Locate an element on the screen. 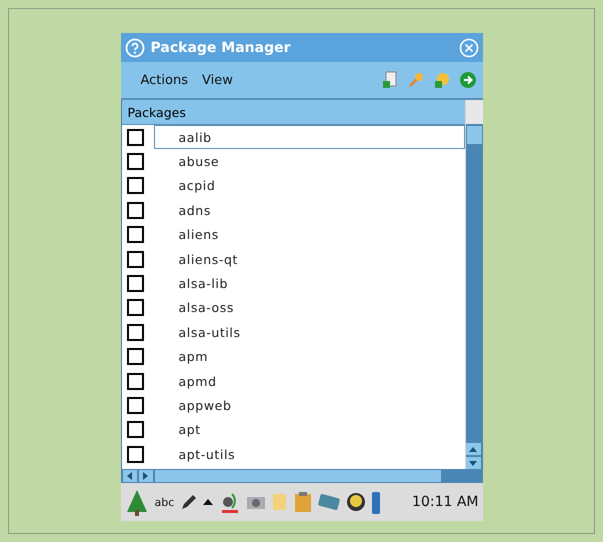 The width and height of the screenshot is (603, 542). window-title: Package Manager is located at coordinates (221, 48).